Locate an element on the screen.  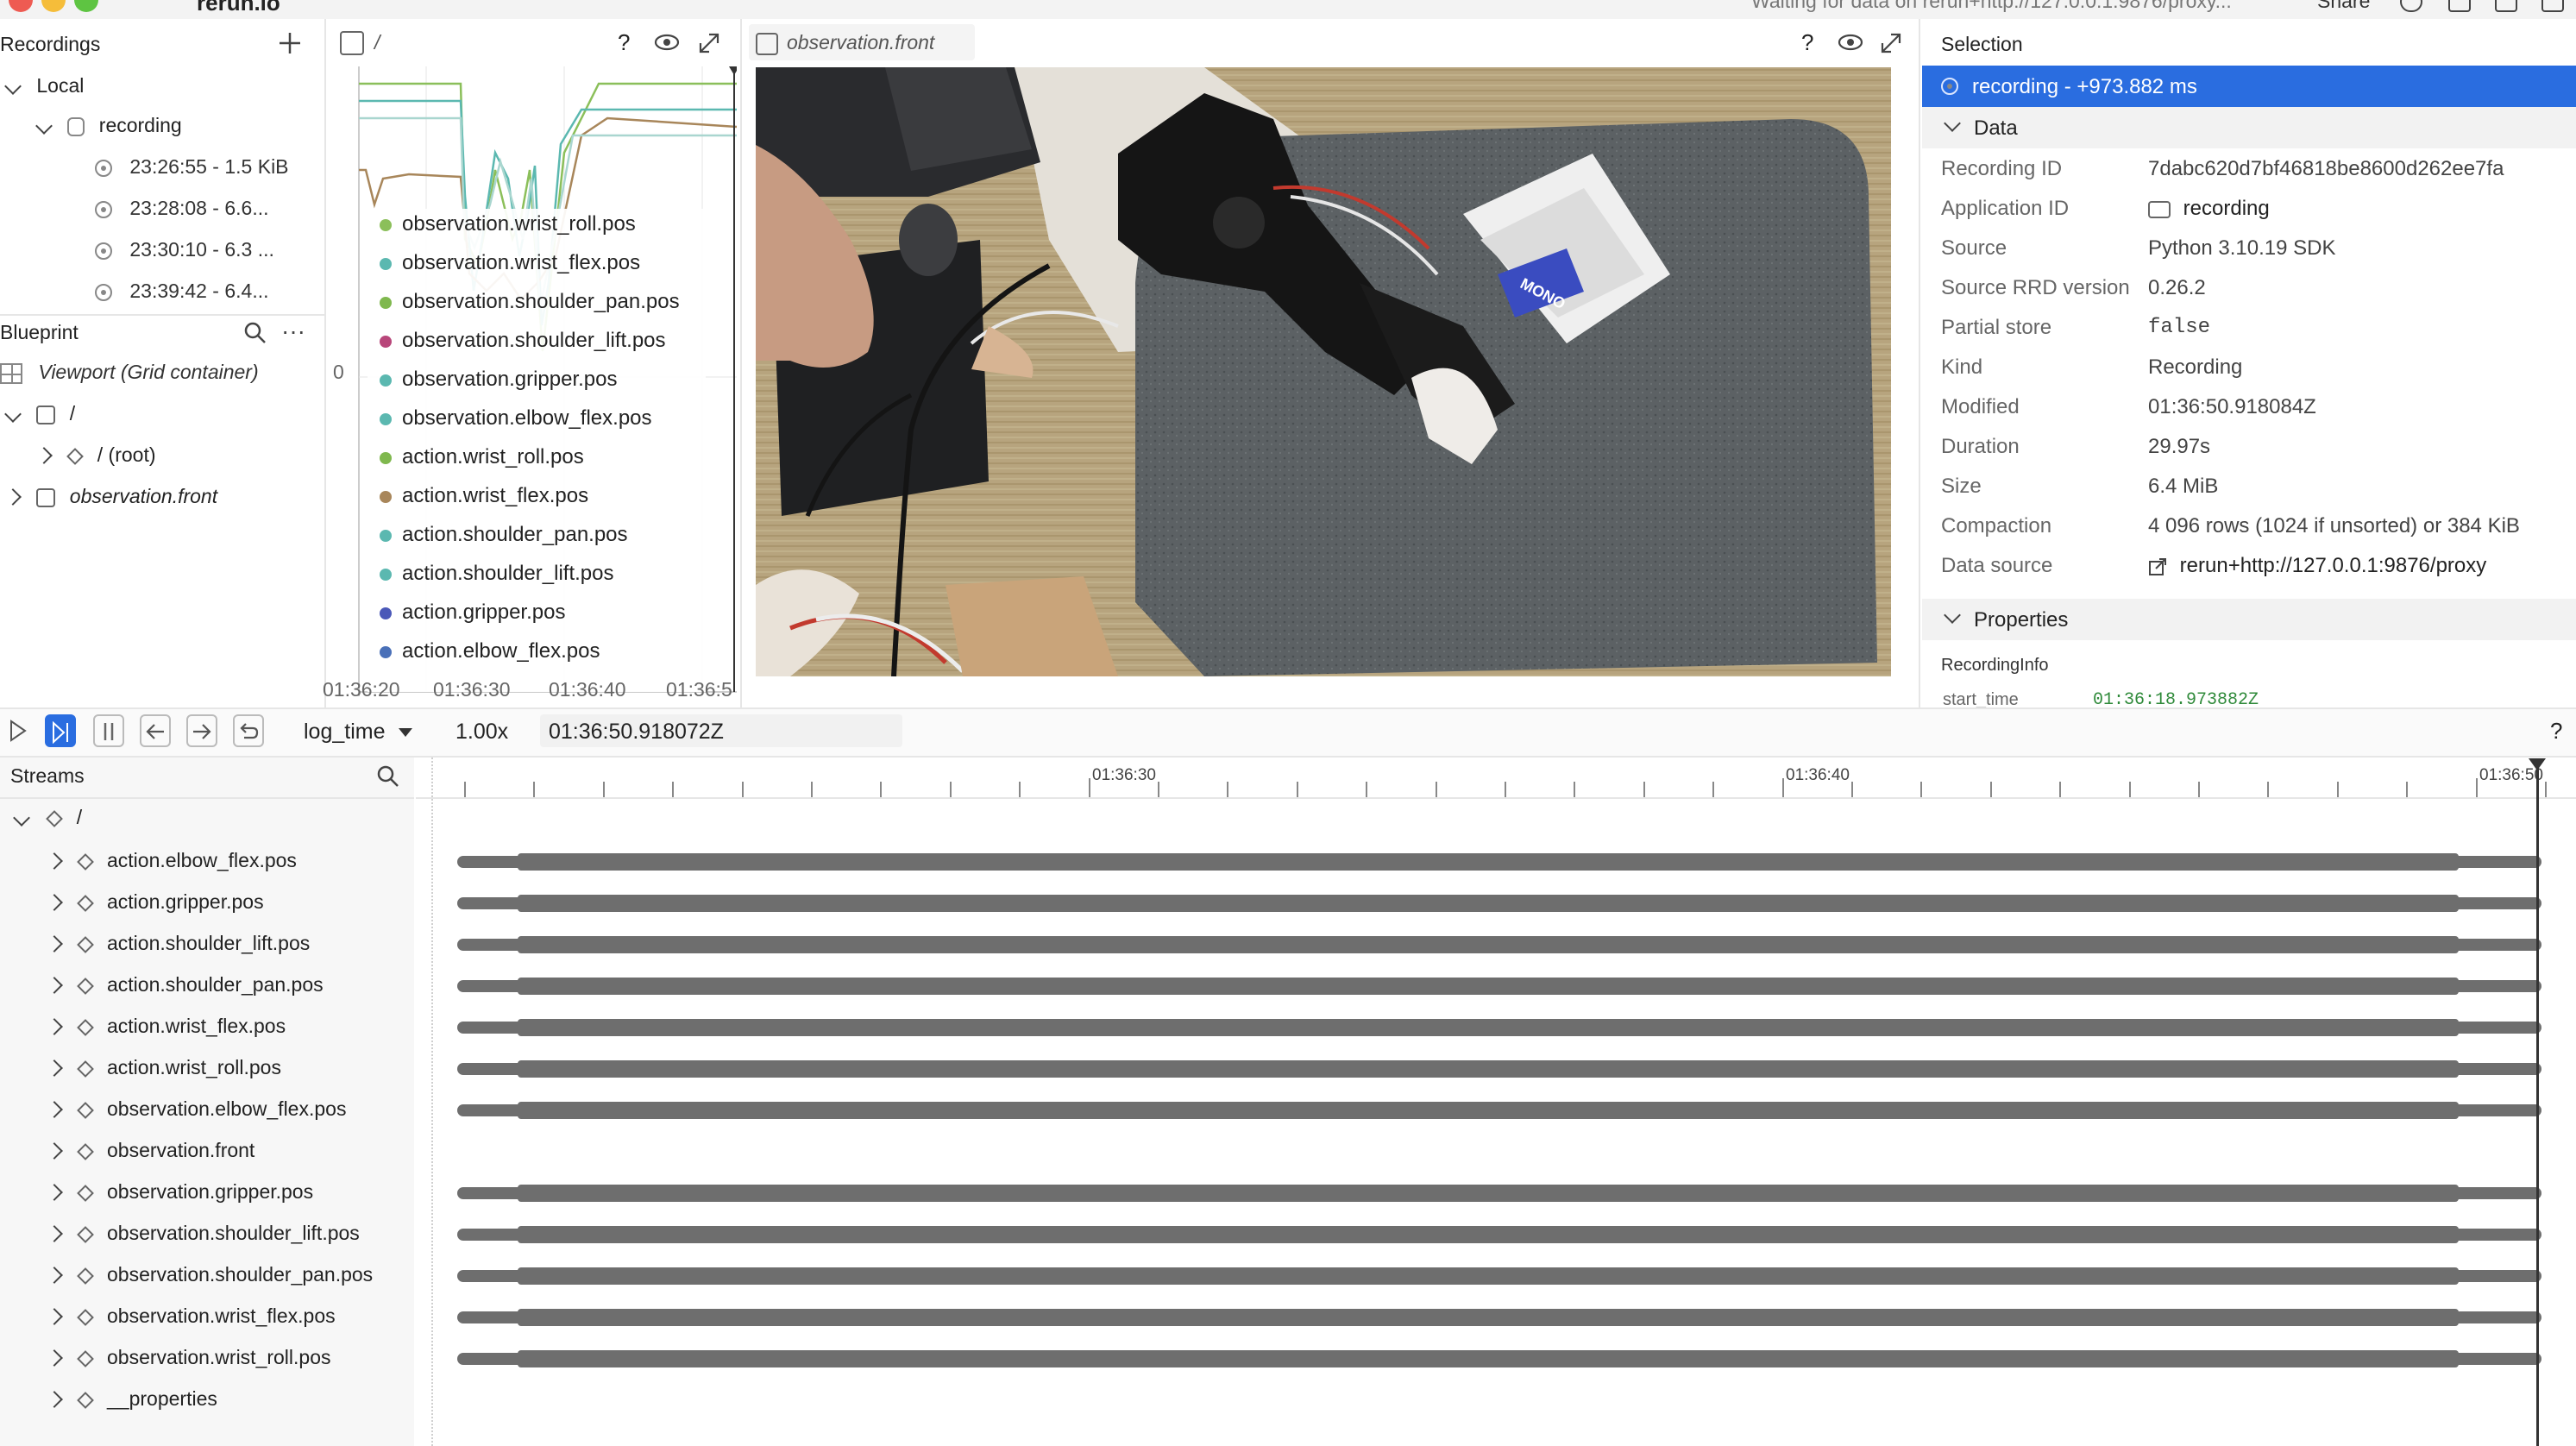
add-recording-icon is located at coordinates (290, 43).